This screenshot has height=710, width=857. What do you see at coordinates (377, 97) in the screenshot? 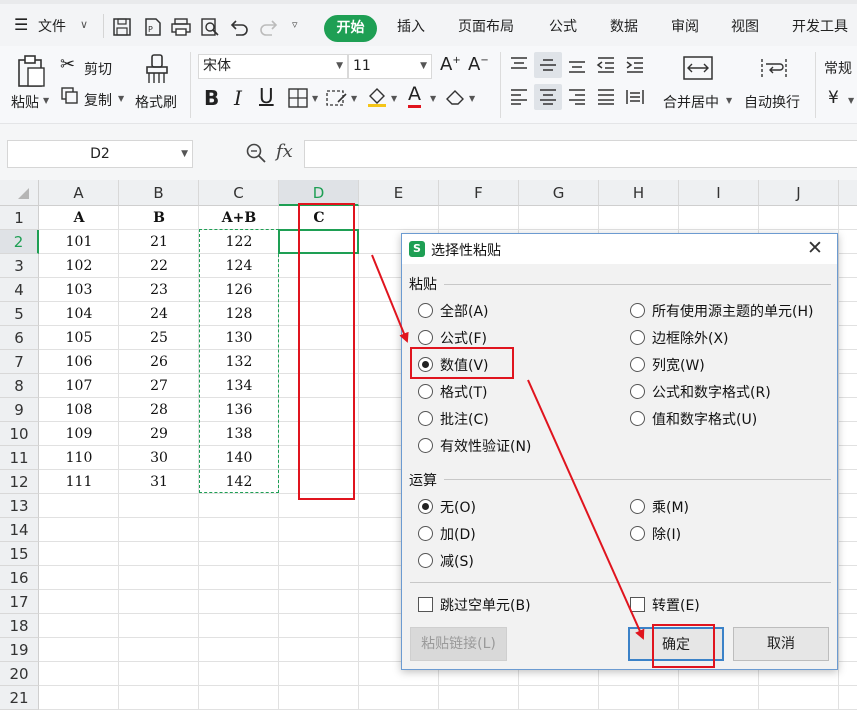
I see `fill-color-icon` at bounding box center [377, 97].